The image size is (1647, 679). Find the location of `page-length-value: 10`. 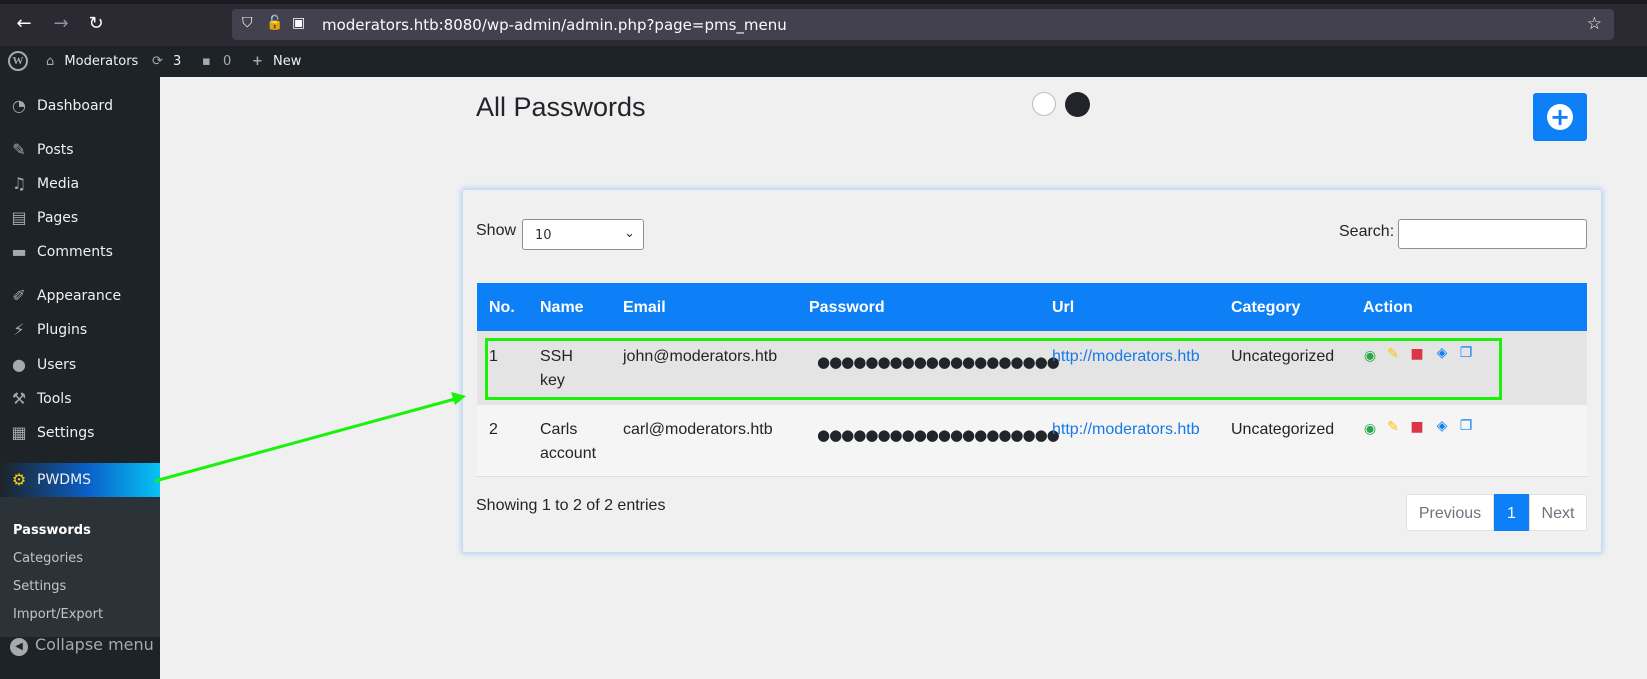

page-length-value: 10 is located at coordinates (543, 235).